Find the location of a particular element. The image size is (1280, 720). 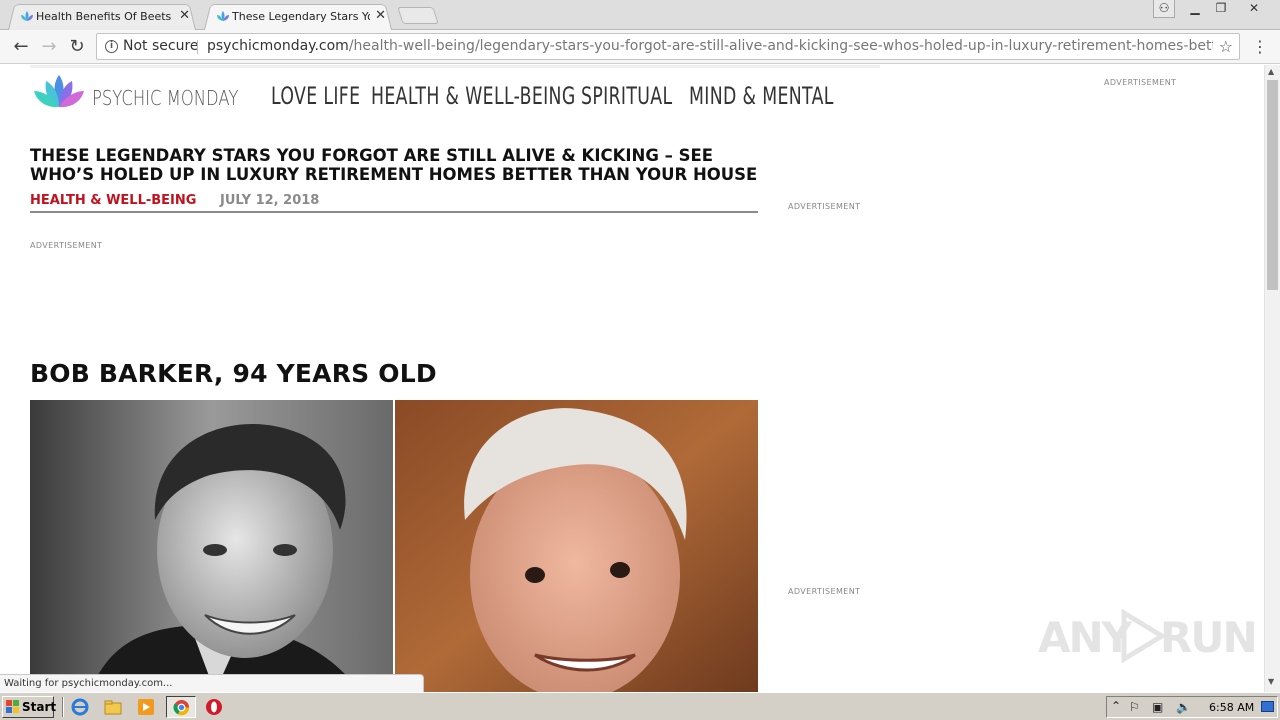

nav-love-life: LOVE LIFE is located at coordinates (315, 96).